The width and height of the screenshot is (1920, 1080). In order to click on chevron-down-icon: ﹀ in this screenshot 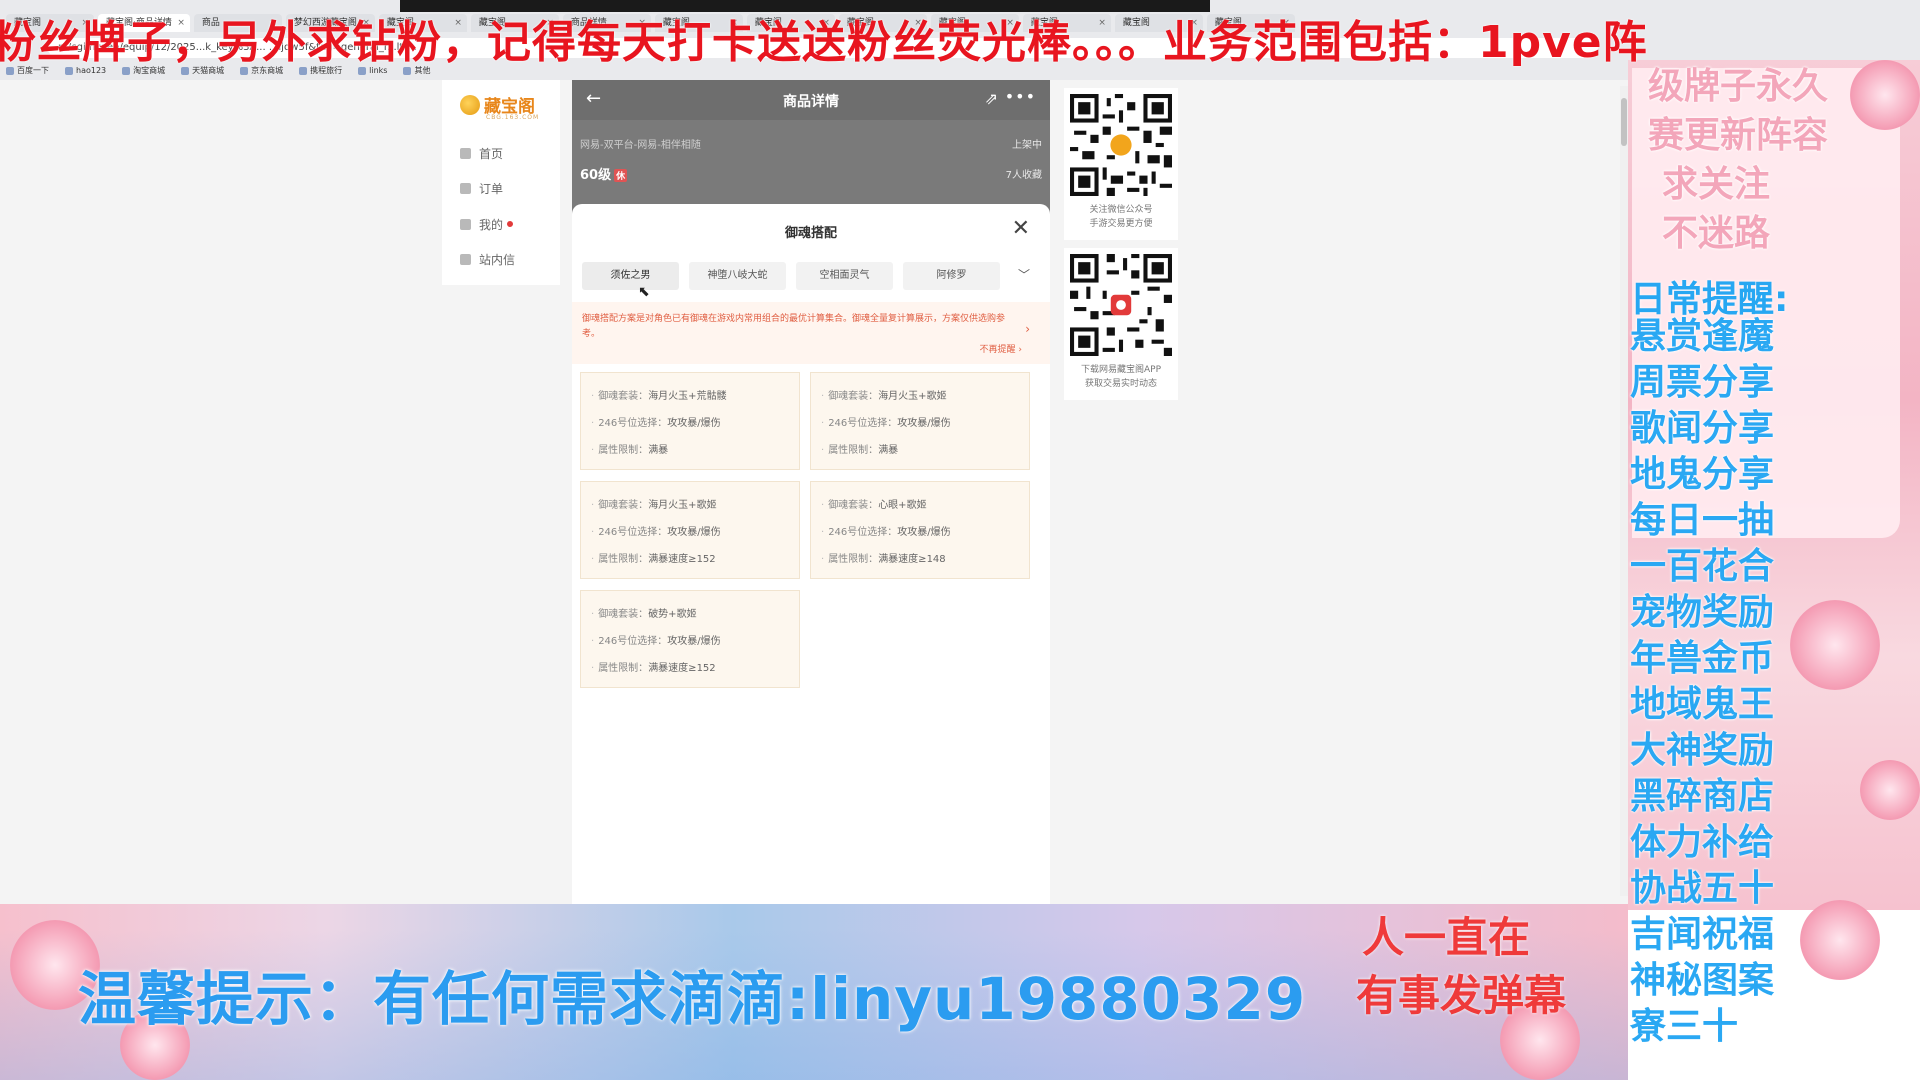, I will do `click(1024, 274)`.